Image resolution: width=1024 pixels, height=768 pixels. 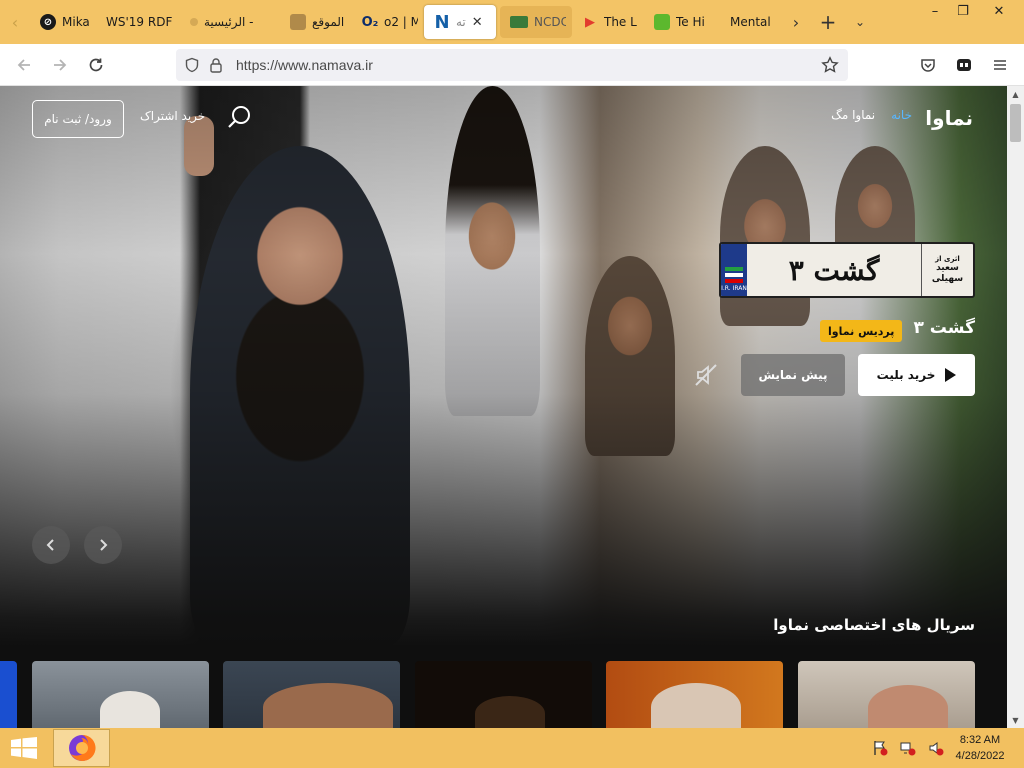 What do you see at coordinates (796, 22) in the screenshot?
I see `tab-scroll-right-icon: ›` at bounding box center [796, 22].